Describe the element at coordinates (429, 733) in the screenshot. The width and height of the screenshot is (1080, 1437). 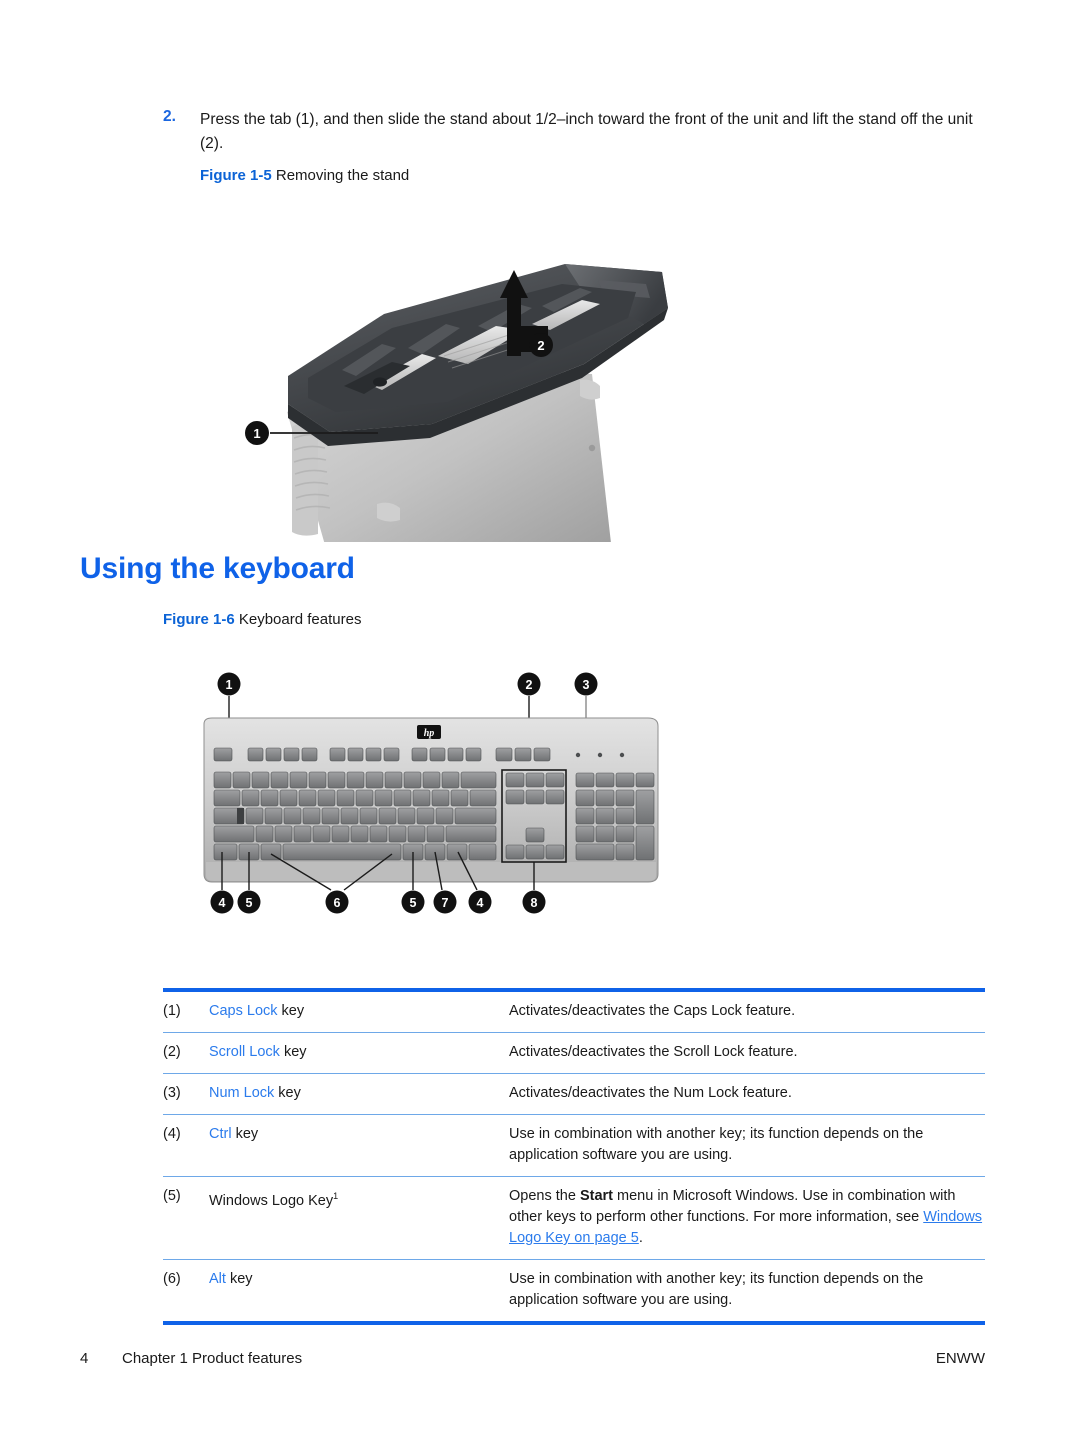
I see `svg-text: hp` at that location.